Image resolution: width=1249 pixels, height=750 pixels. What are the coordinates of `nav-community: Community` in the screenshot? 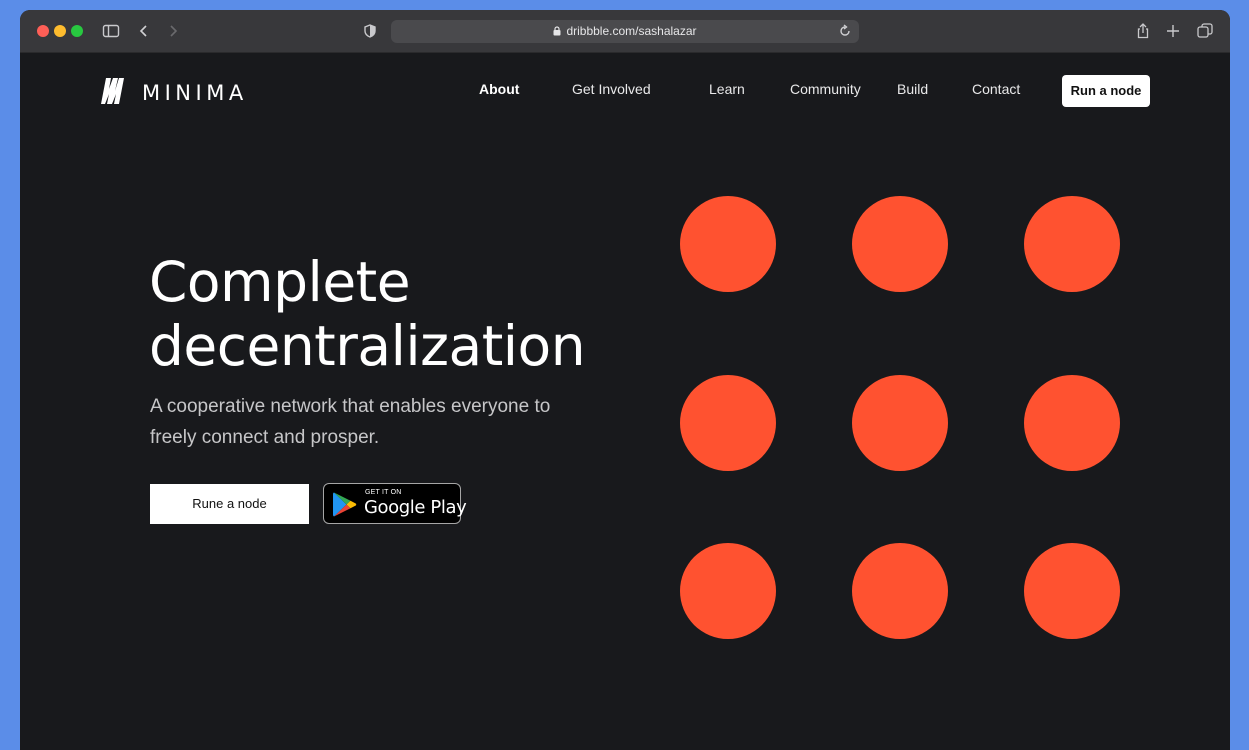 It's located at (825, 89).